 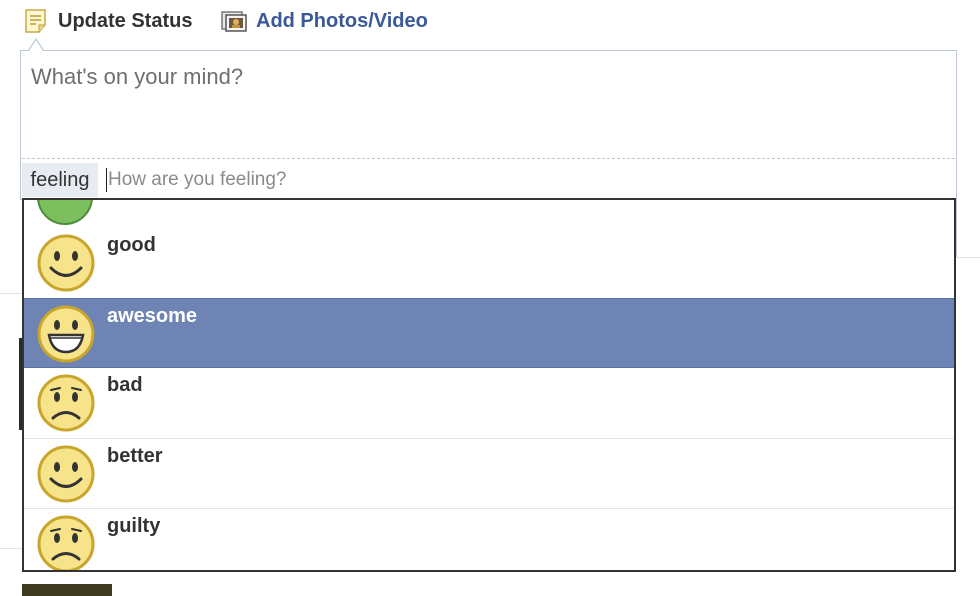 What do you see at coordinates (125, 20) in the screenshot?
I see `tab-update-status-label: Update Status` at bounding box center [125, 20].